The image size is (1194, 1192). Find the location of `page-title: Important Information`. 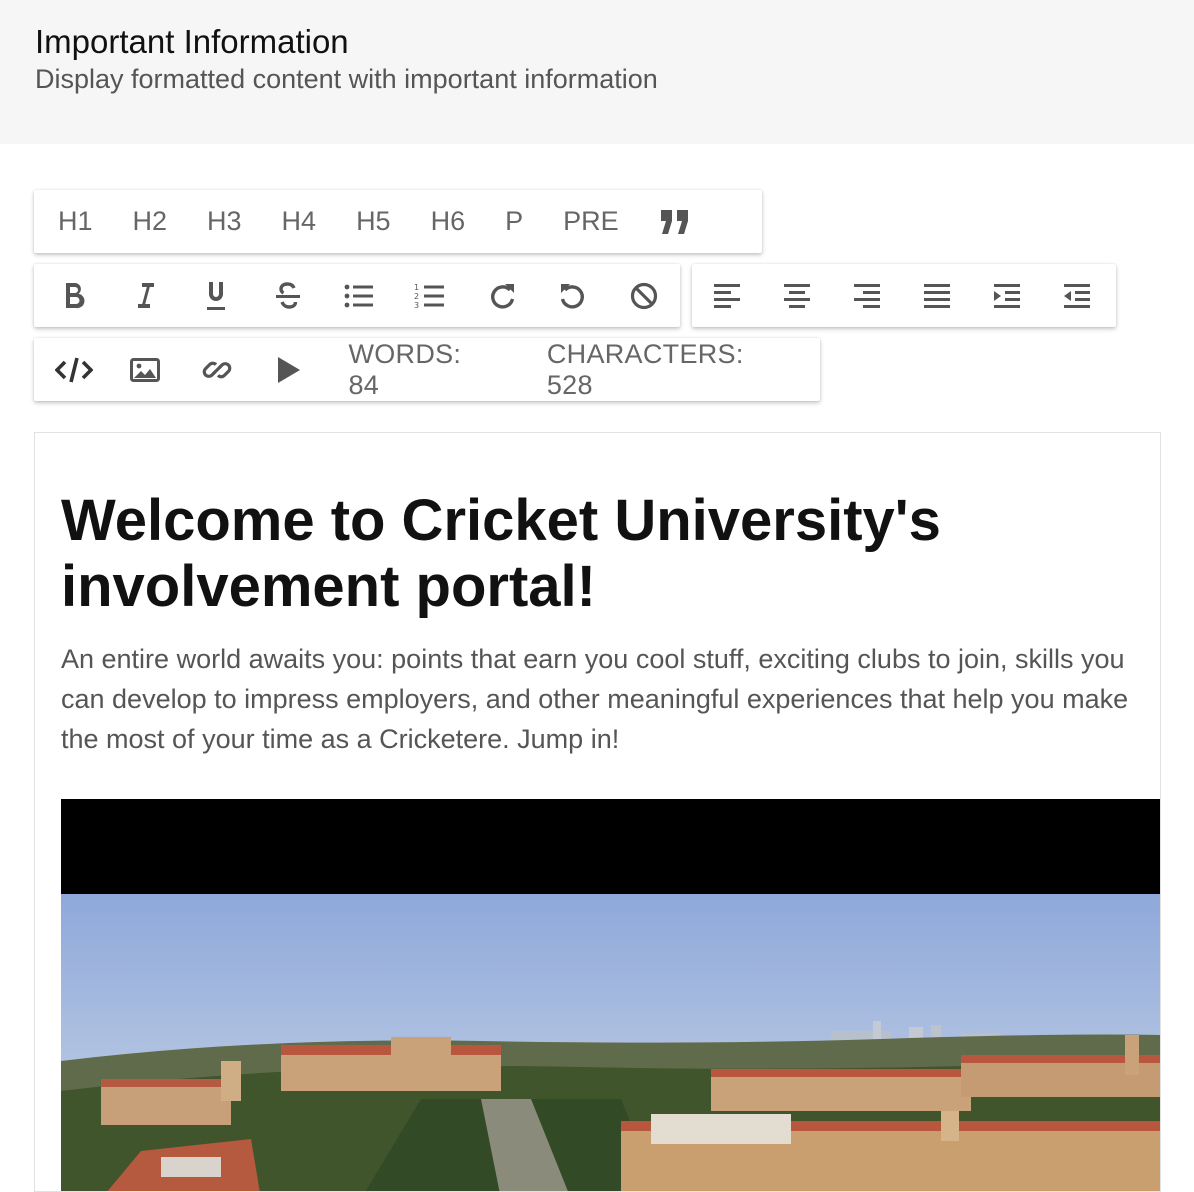

page-title: Important Information is located at coordinates (192, 41).